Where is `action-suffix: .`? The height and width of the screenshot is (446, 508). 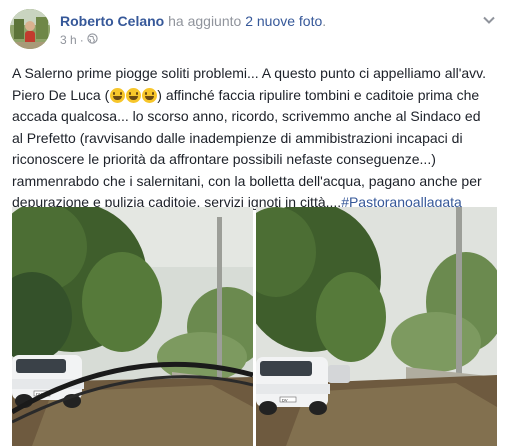 action-suffix: . is located at coordinates (324, 21).